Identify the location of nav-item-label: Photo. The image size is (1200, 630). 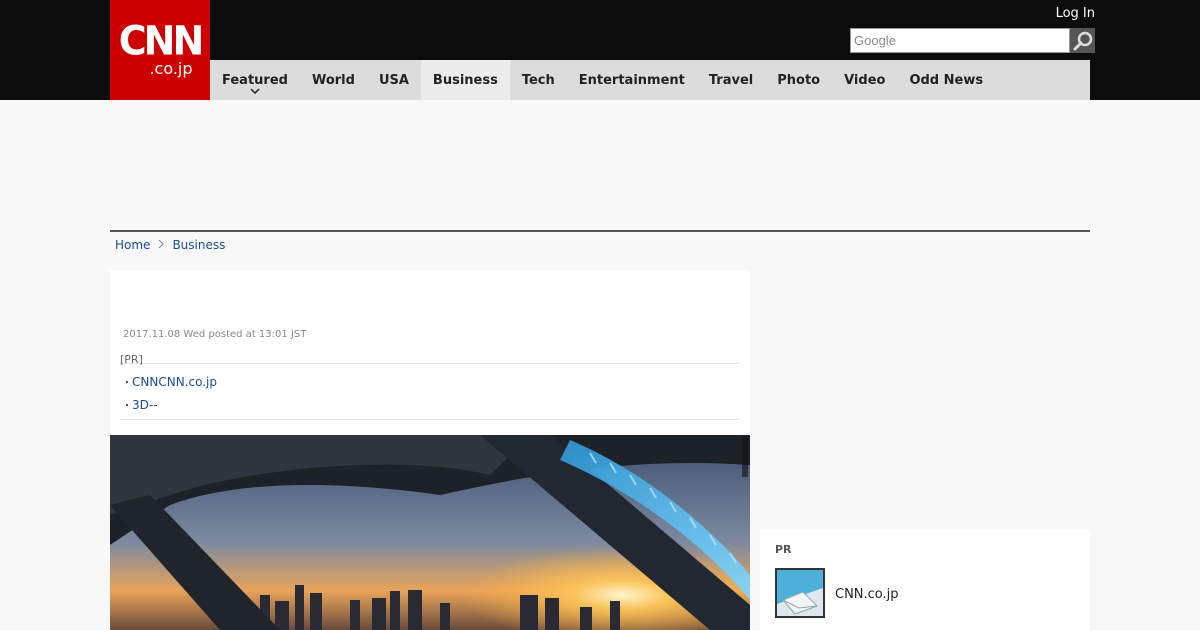
(799, 80).